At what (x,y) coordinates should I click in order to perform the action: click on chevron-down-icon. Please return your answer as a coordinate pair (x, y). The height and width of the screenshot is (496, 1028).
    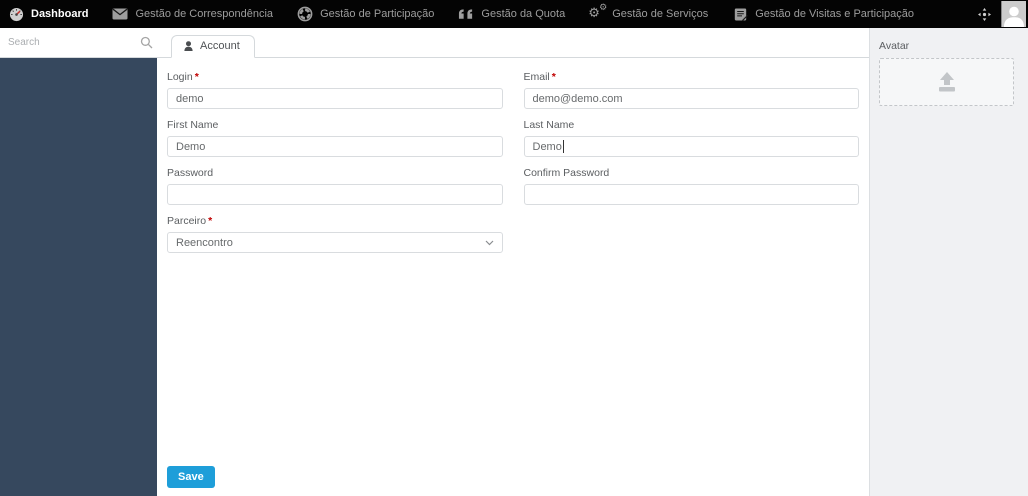
    Looking at the image, I should click on (489, 243).